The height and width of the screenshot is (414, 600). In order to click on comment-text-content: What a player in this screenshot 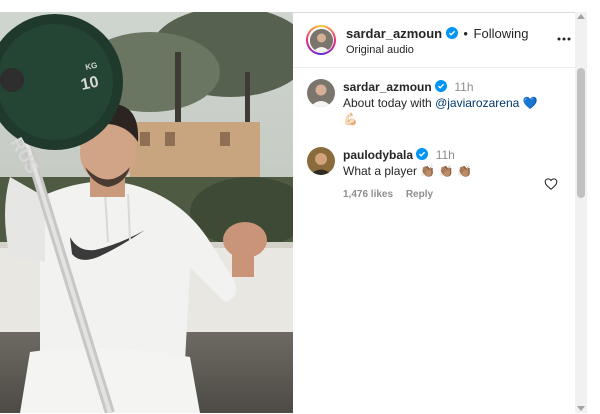, I will do `click(380, 171)`.